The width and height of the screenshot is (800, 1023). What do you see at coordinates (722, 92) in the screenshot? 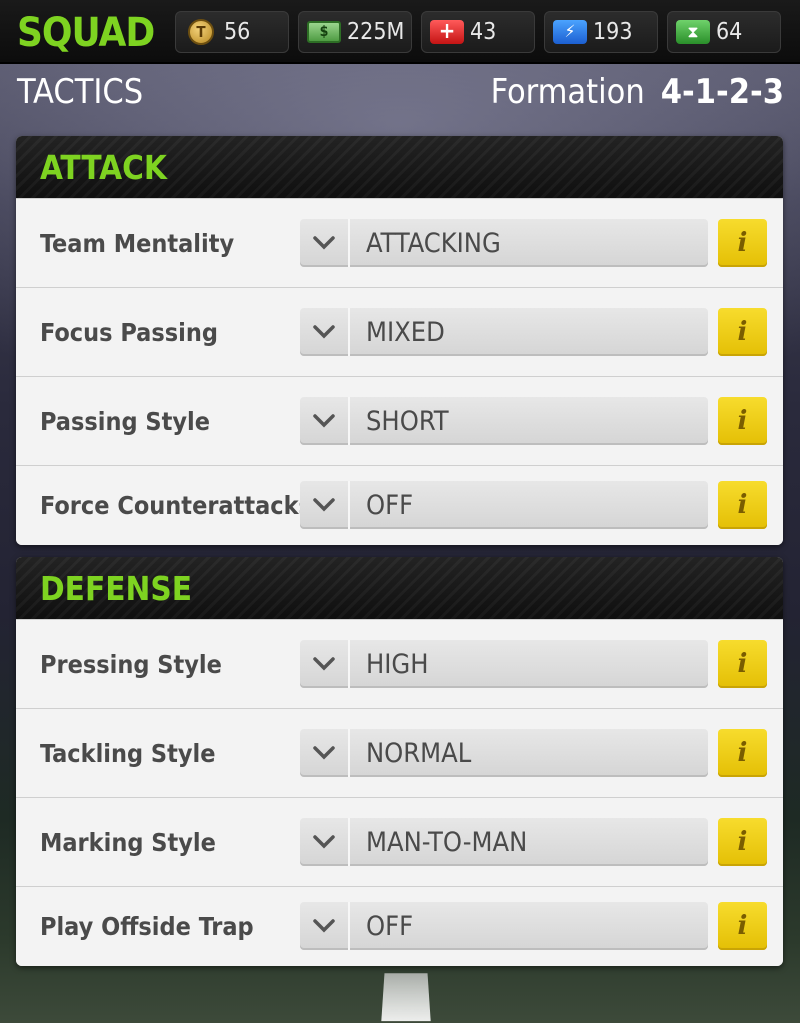
I see `formation-value: 4-1-2-3` at bounding box center [722, 92].